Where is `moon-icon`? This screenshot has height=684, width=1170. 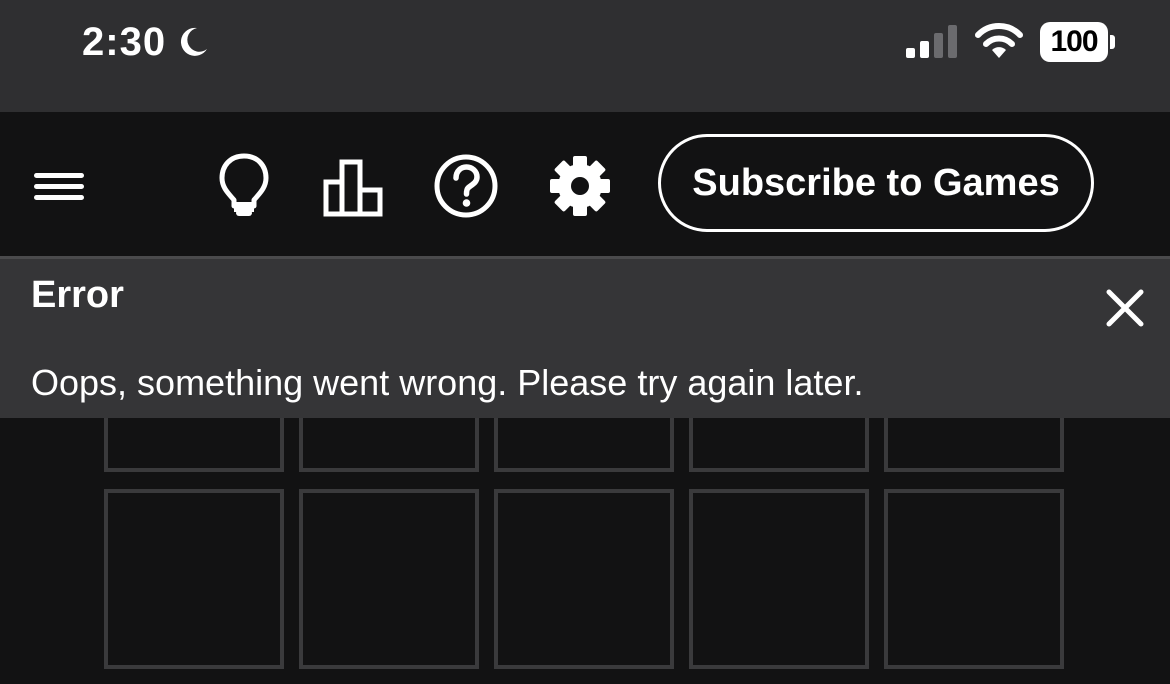
moon-icon is located at coordinates (194, 41).